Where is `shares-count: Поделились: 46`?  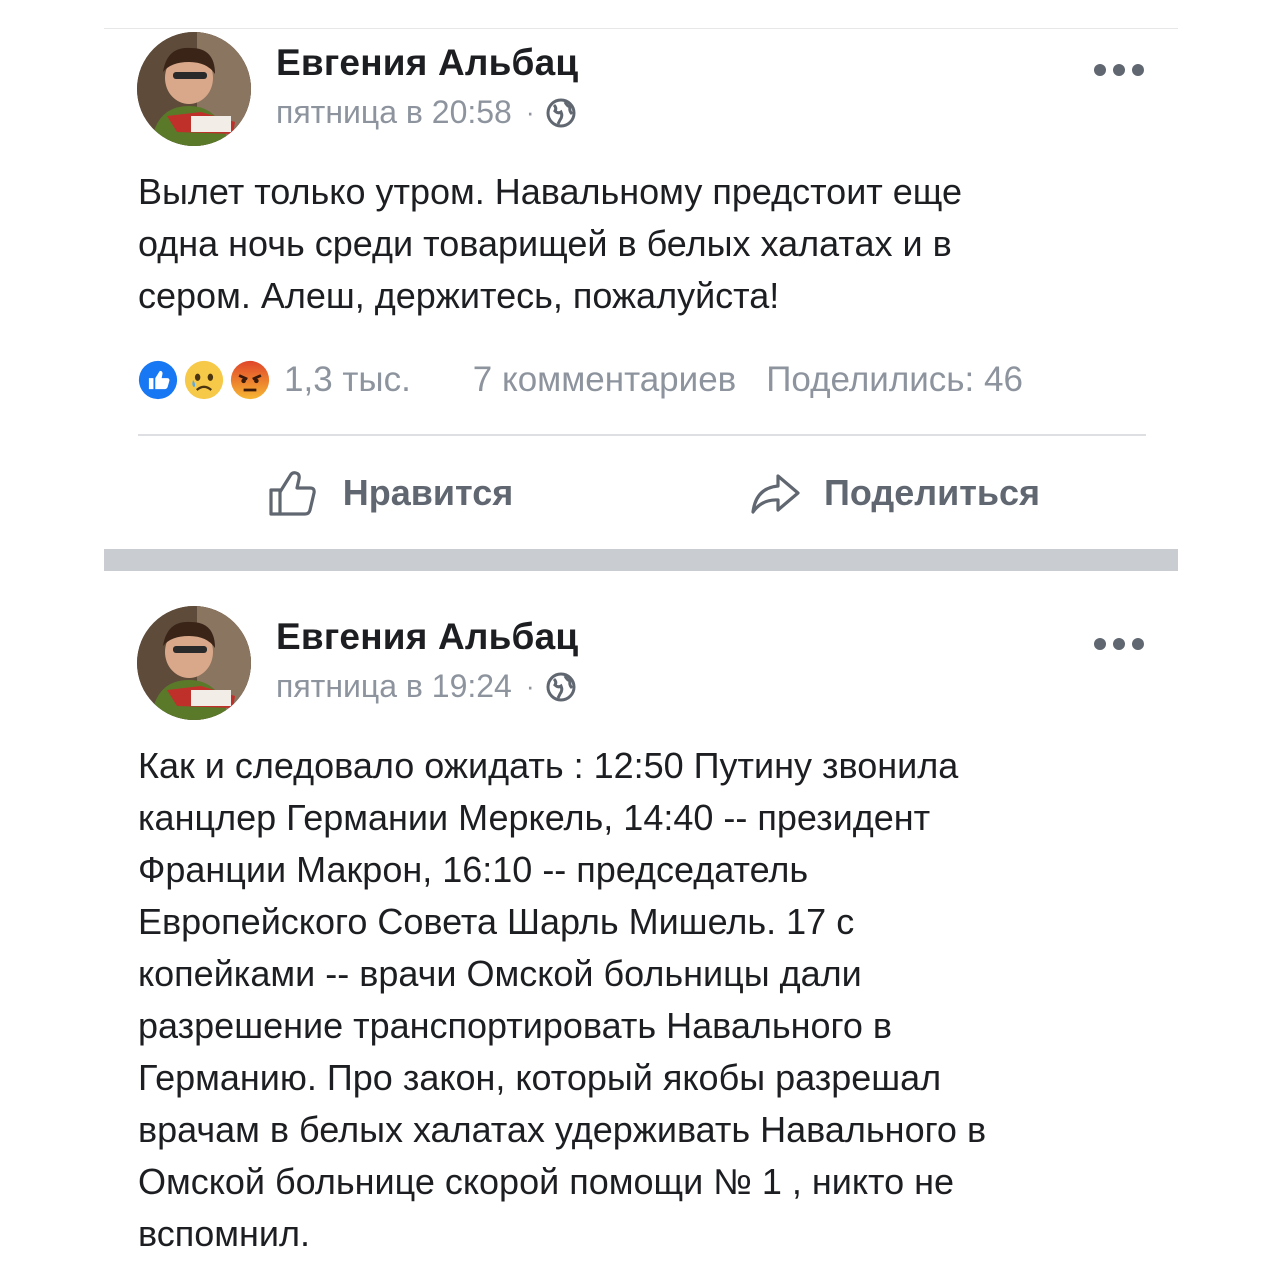
shares-count: Поделились: 46 is located at coordinates (894, 380).